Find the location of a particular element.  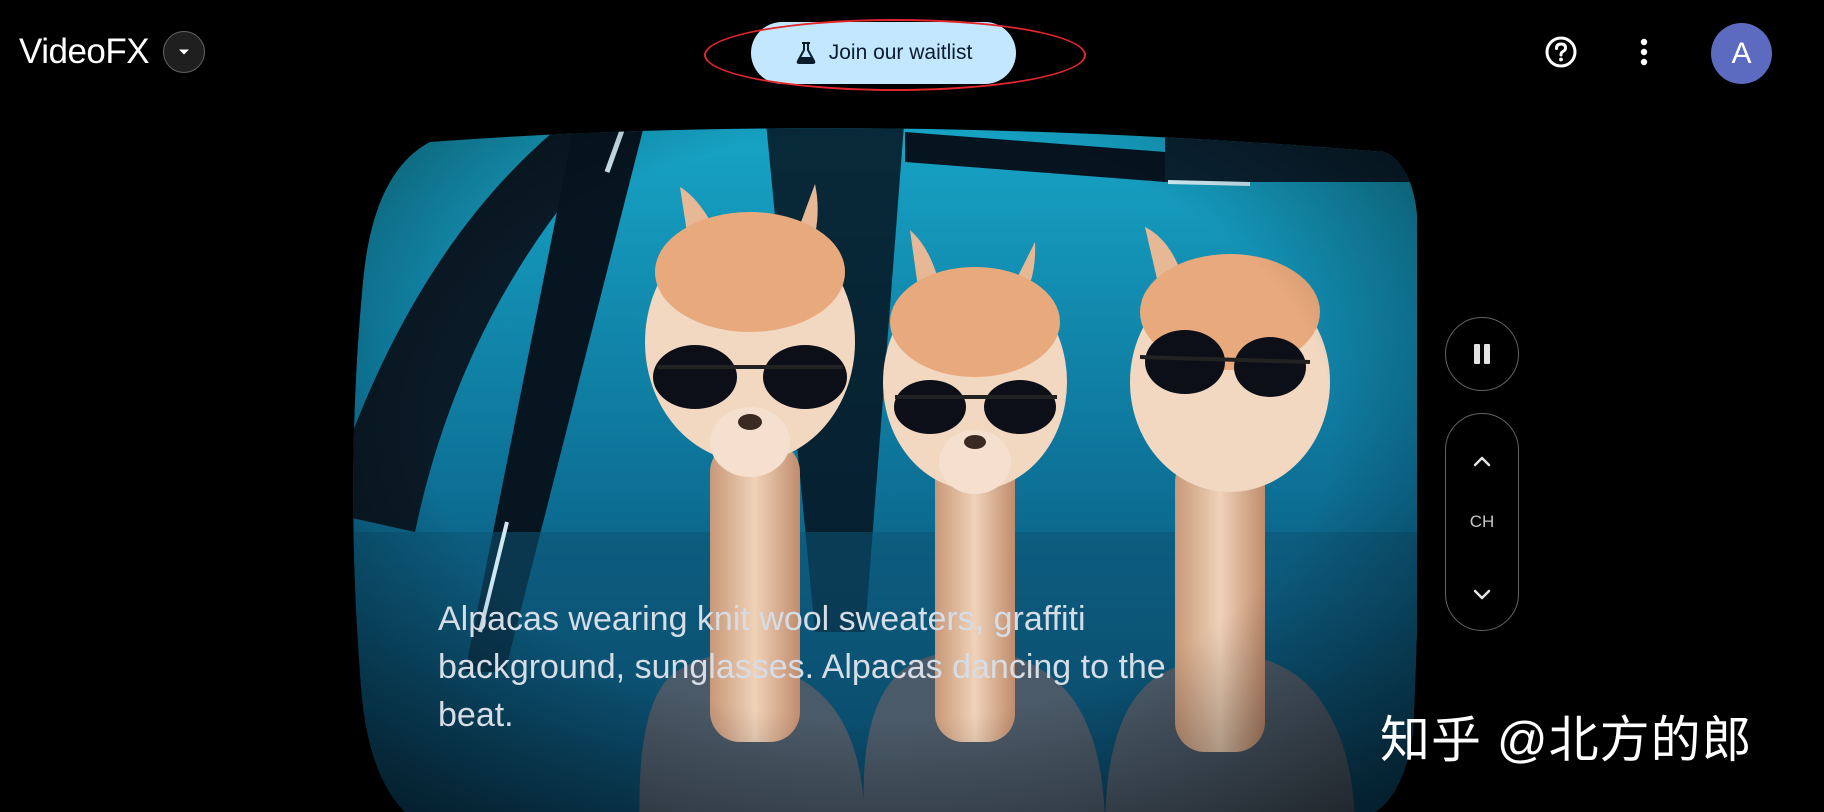

flask-icon is located at coordinates (806, 53).